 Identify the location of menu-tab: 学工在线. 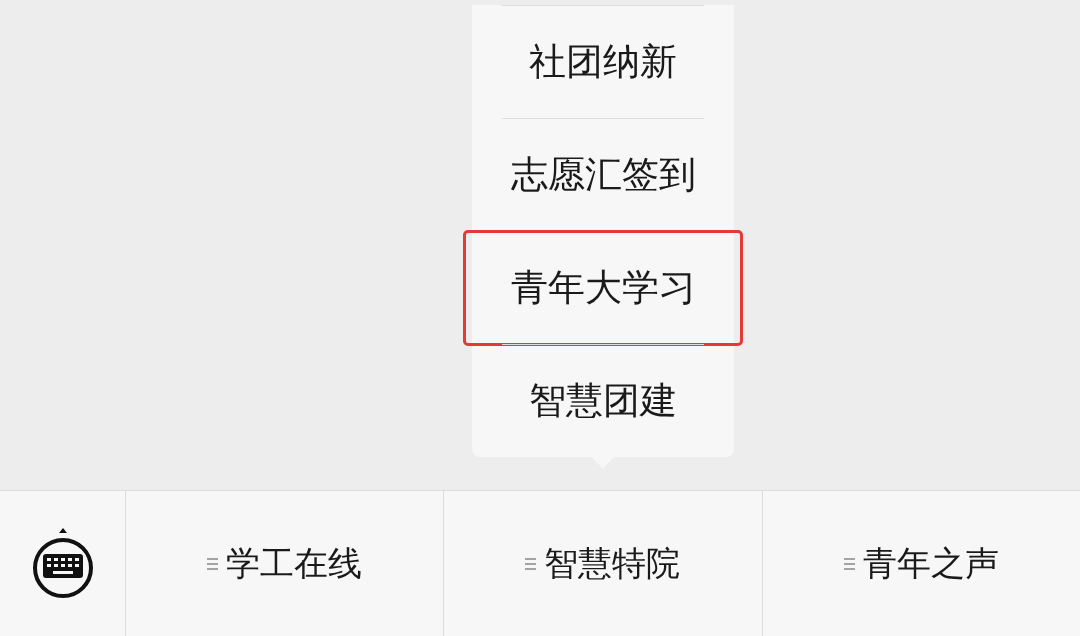
(285, 563).